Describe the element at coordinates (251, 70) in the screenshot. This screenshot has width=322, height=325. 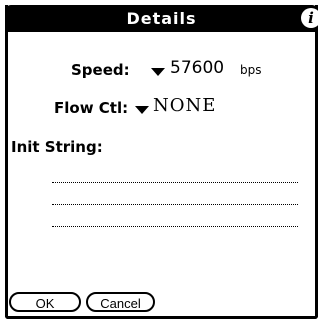
I see `speed-unit: bps` at that location.